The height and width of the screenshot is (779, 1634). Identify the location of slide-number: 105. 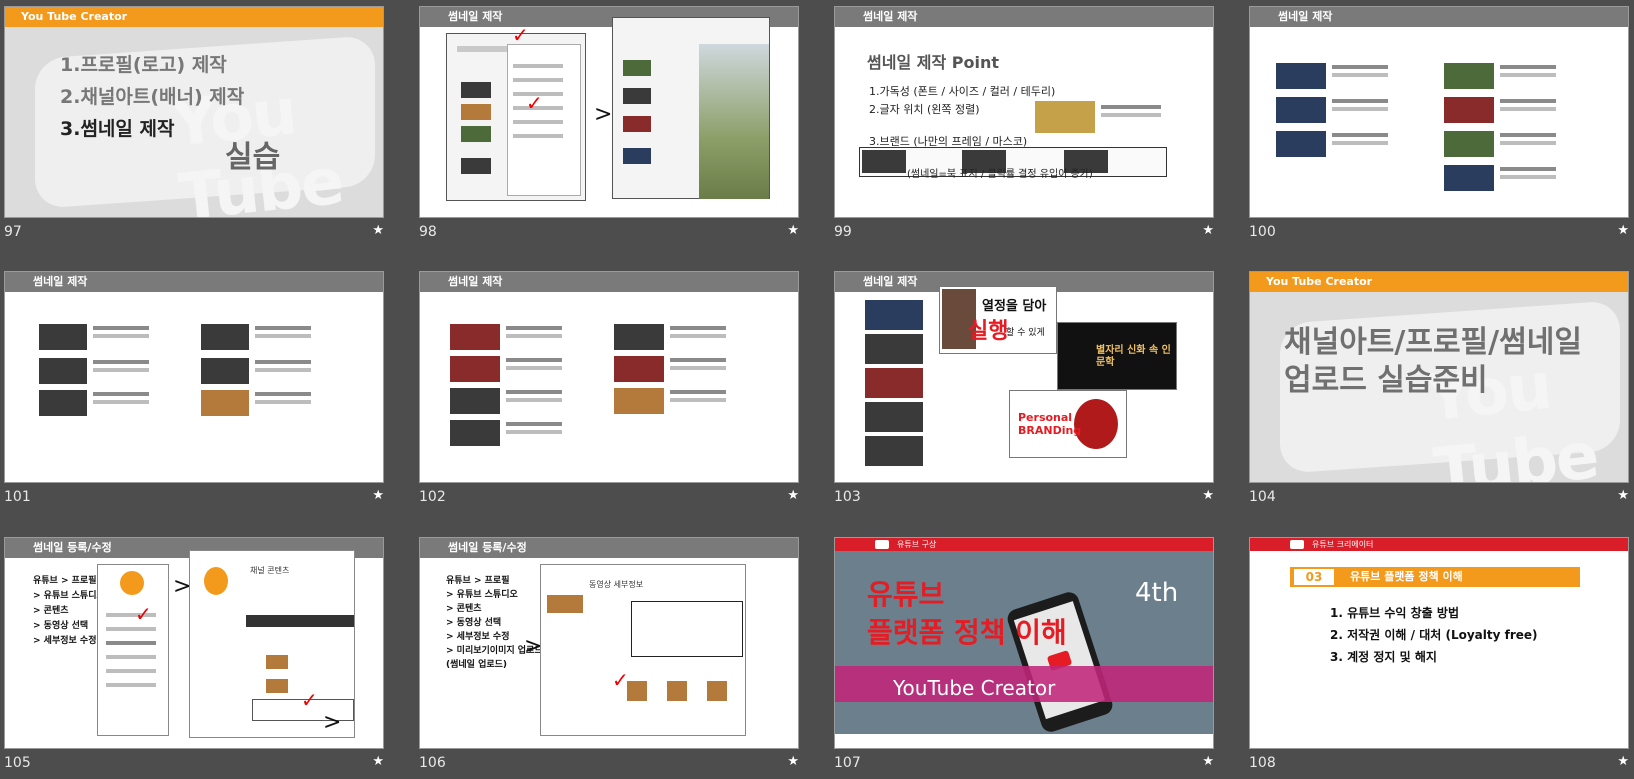
(17, 763).